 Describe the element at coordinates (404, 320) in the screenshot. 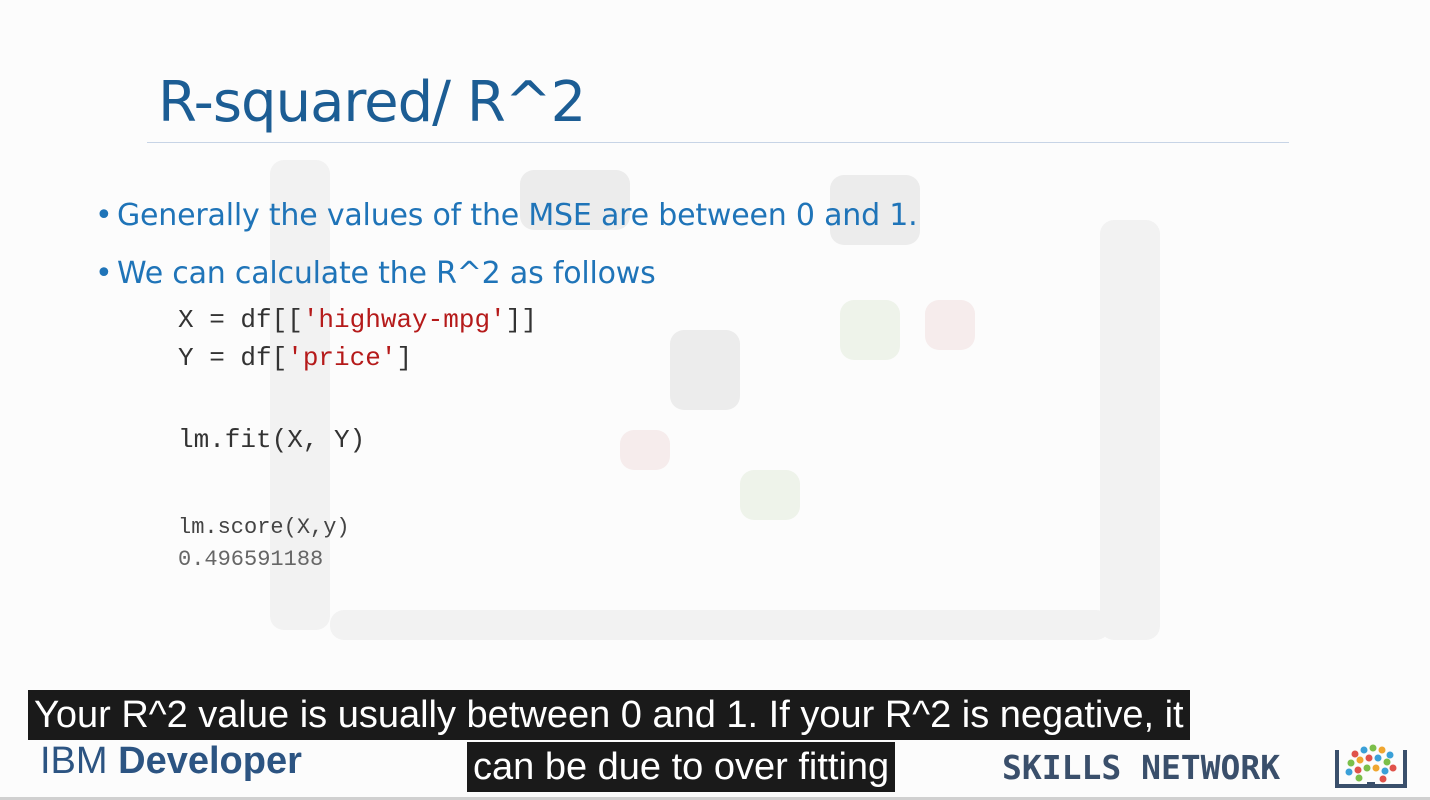

I see `code-string: 'highway-mpg'` at that location.